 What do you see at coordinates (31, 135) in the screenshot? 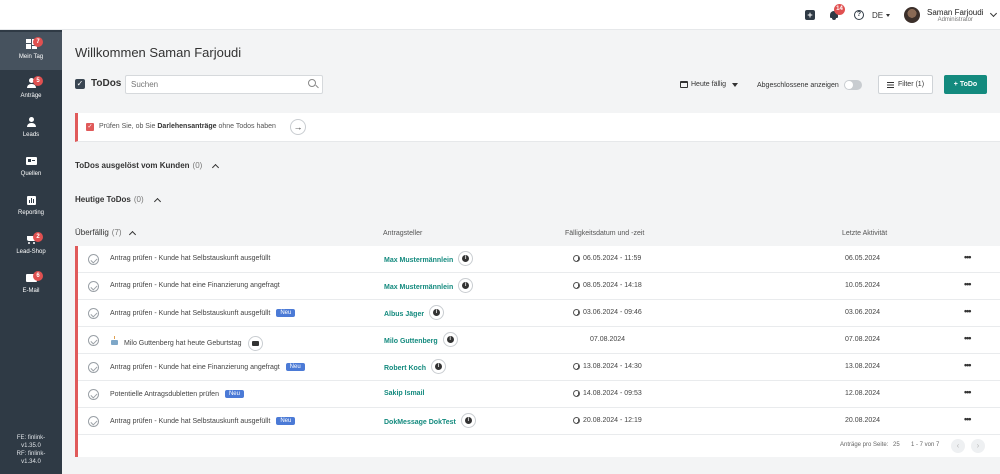
I see `sidebar-item-label: Leads` at bounding box center [31, 135].